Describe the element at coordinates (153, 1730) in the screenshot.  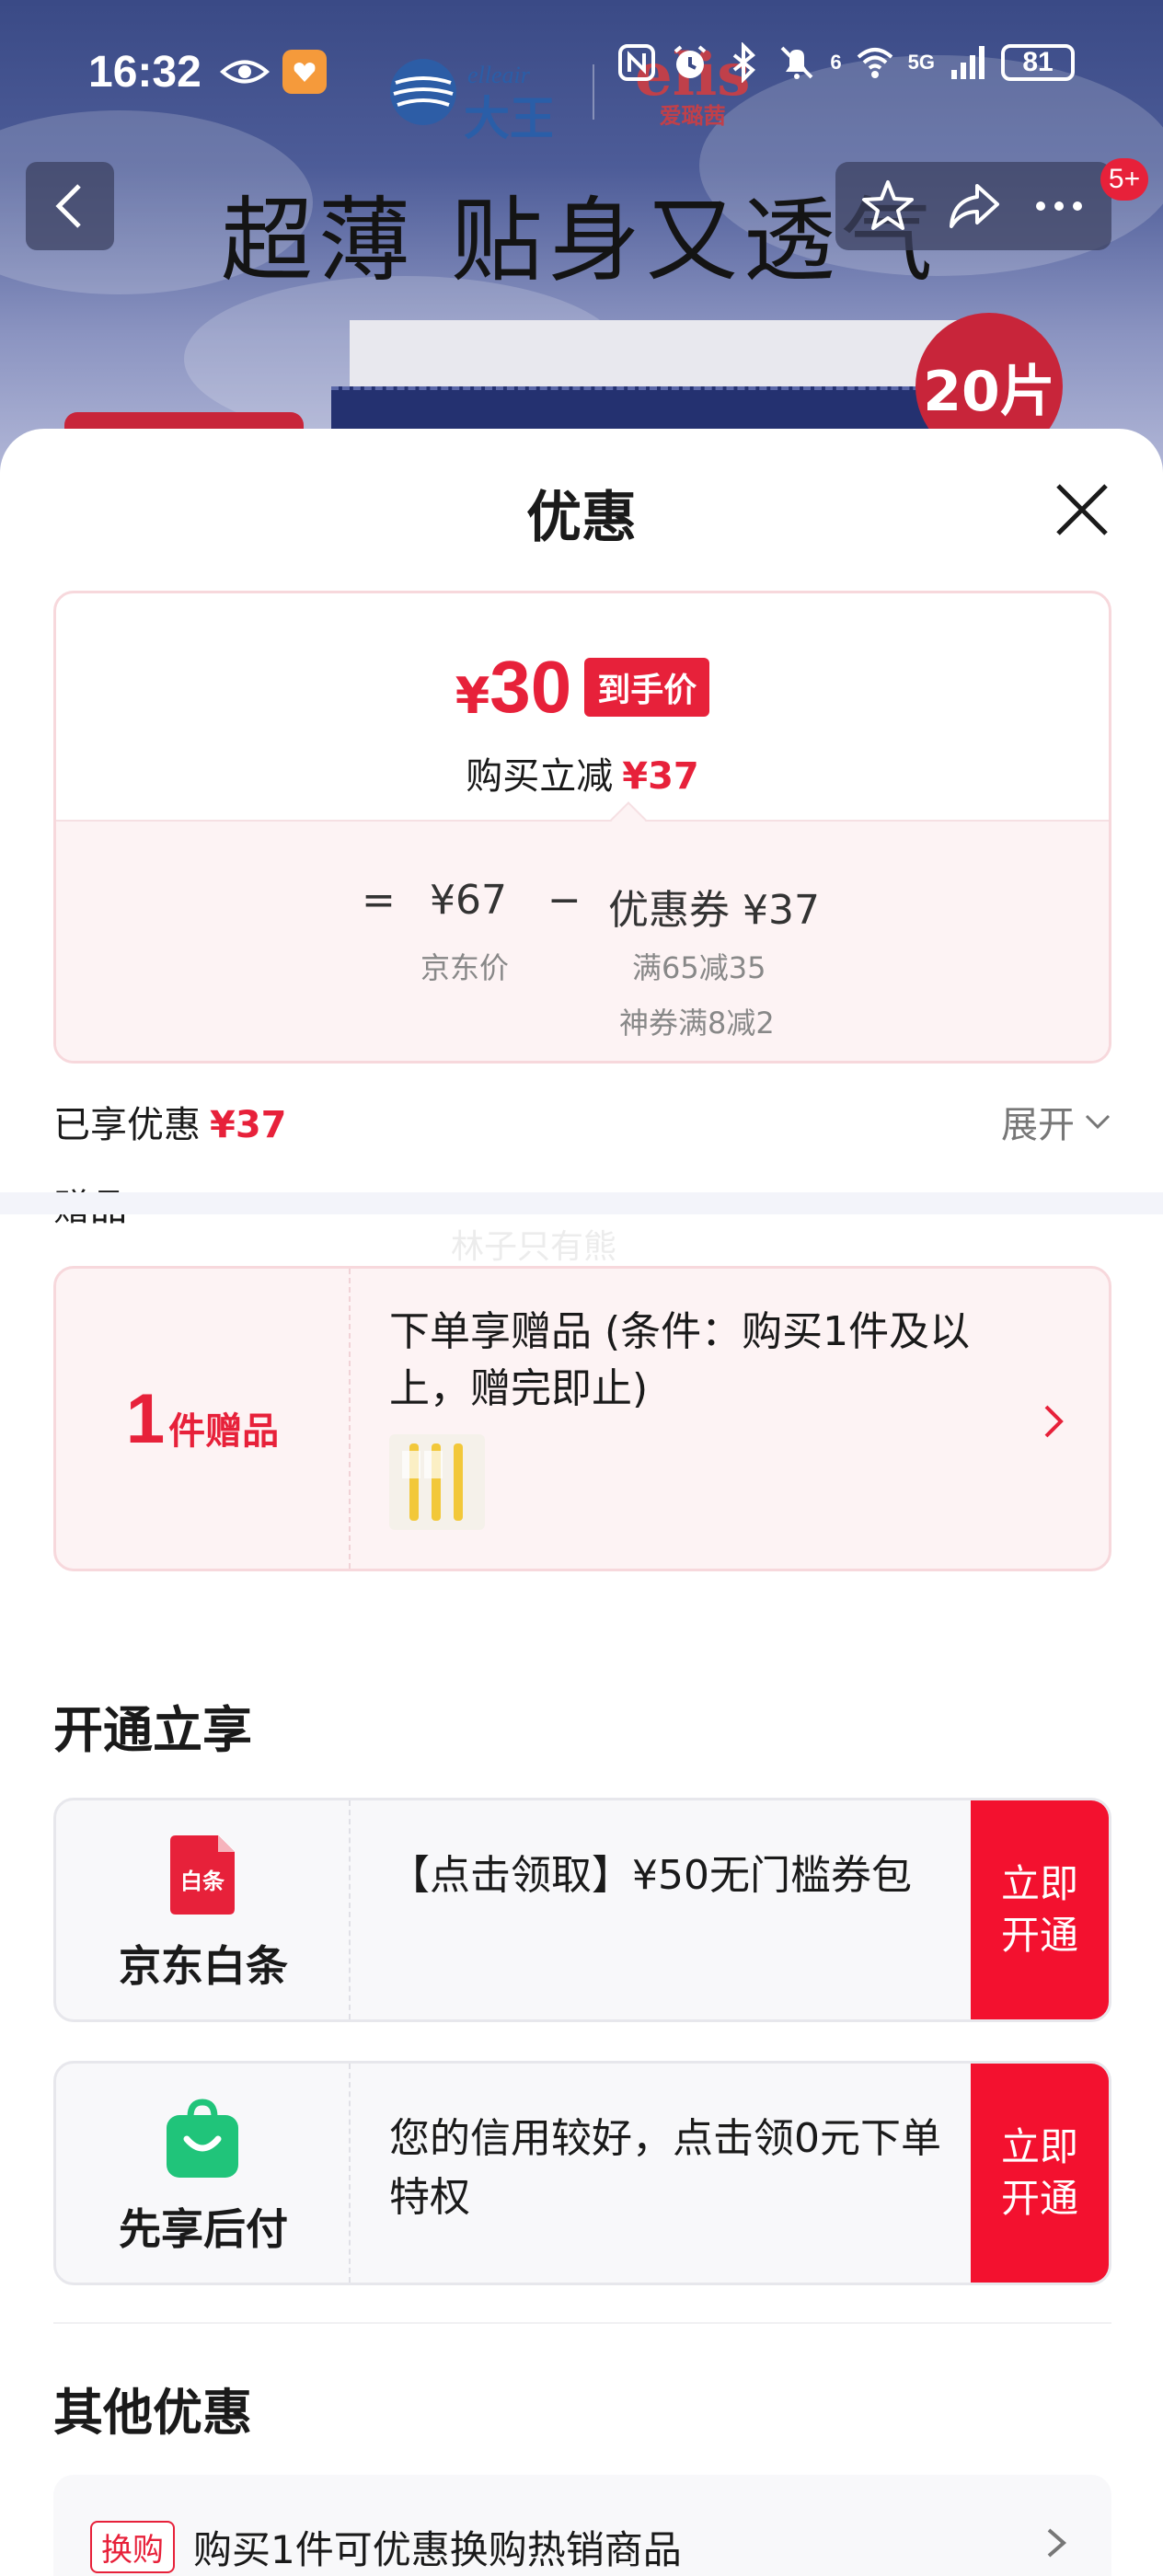
I see `open-section-title: 开通立享` at that location.